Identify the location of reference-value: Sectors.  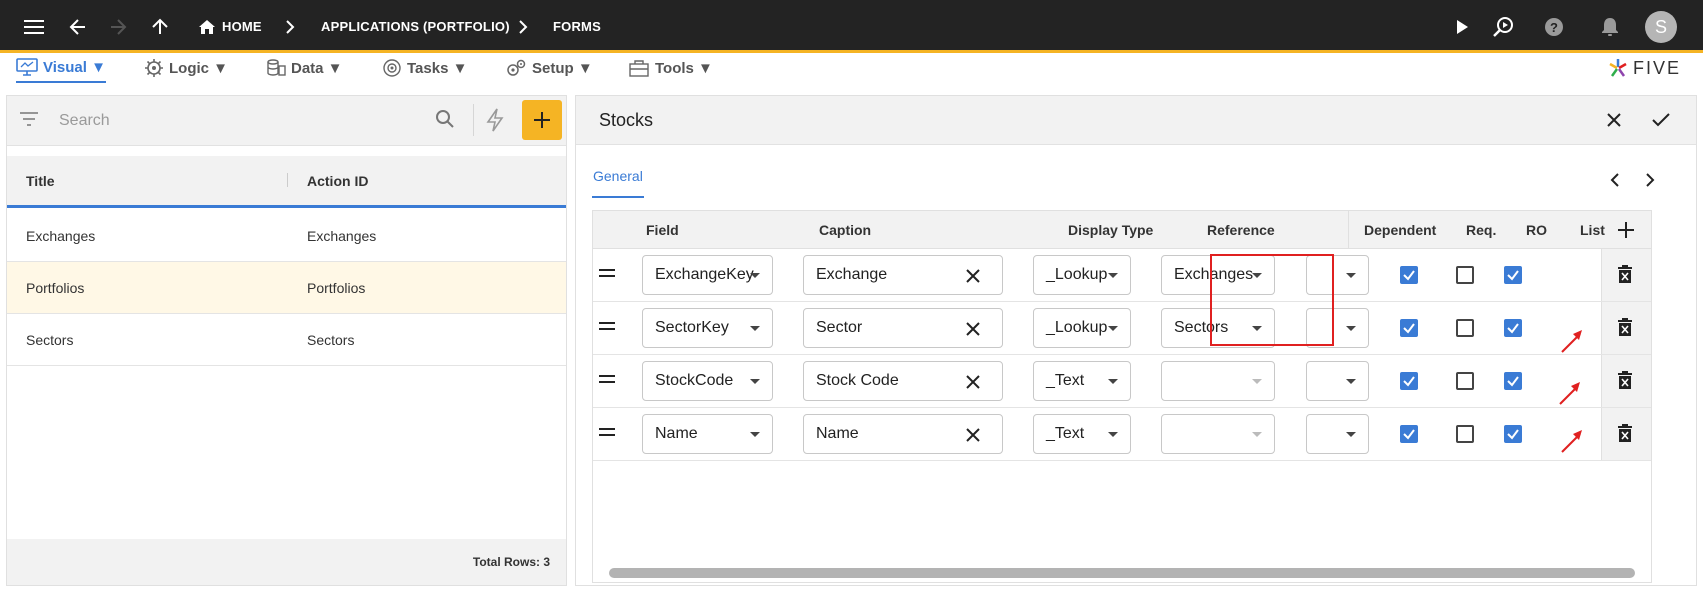
(1201, 327).